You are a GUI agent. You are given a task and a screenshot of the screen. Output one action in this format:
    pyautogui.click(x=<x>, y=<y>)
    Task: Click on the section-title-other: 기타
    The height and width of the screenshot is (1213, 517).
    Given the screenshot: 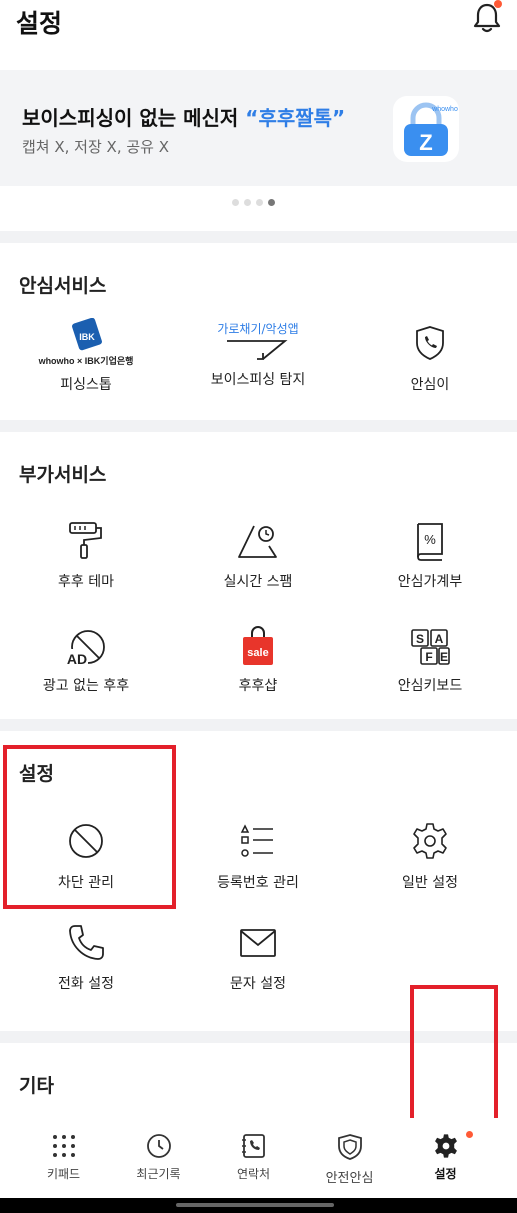 What is the action you would take?
    pyautogui.click(x=36, y=1086)
    